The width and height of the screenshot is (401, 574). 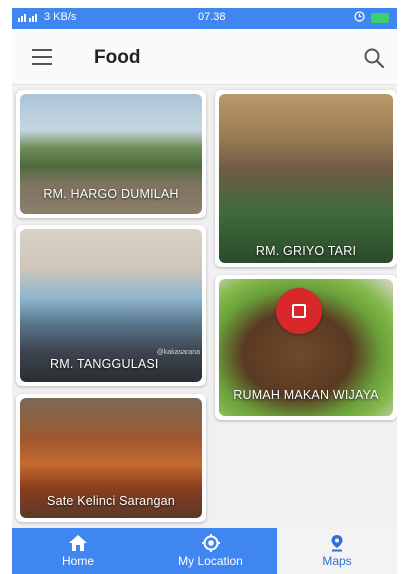 What do you see at coordinates (104, 364) in the screenshot?
I see `food-card-title: RM. TANGGULASI` at bounding box center [104, 364].